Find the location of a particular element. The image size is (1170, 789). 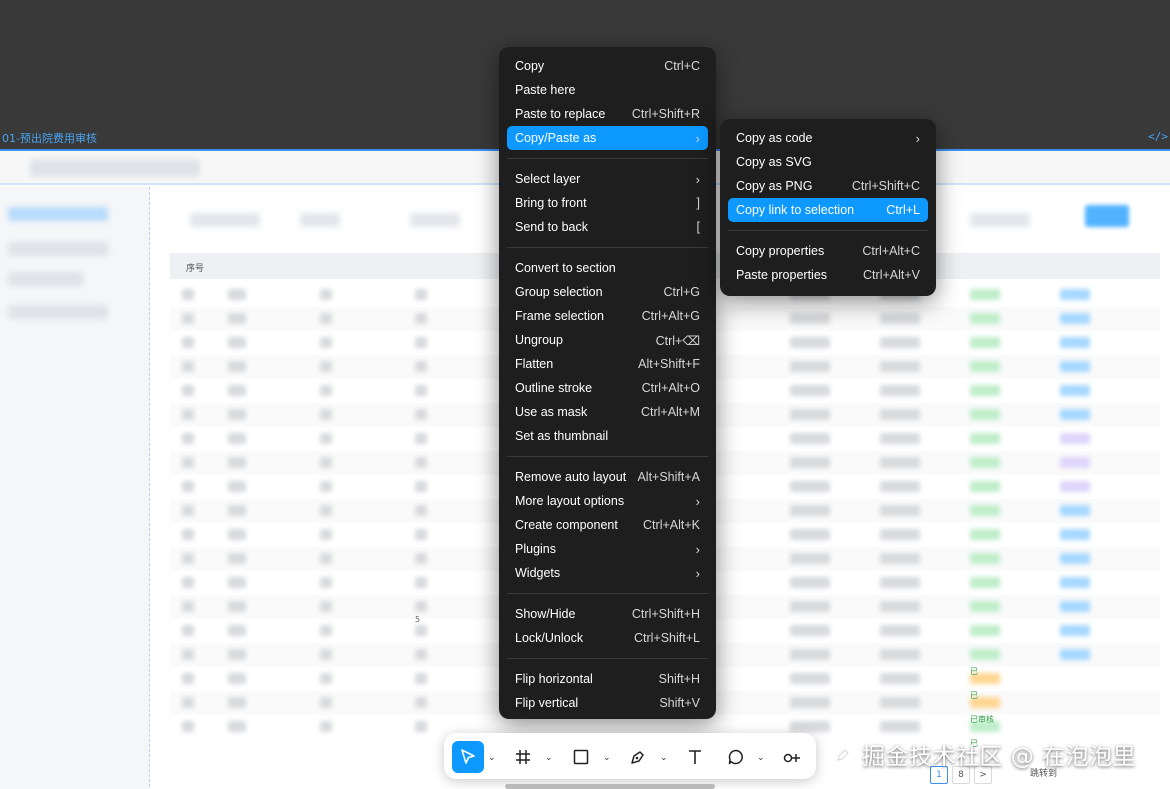

menu-item-frame-selection: Frame selection Ctrl+Alt+G is located at coordinates (607, 316).